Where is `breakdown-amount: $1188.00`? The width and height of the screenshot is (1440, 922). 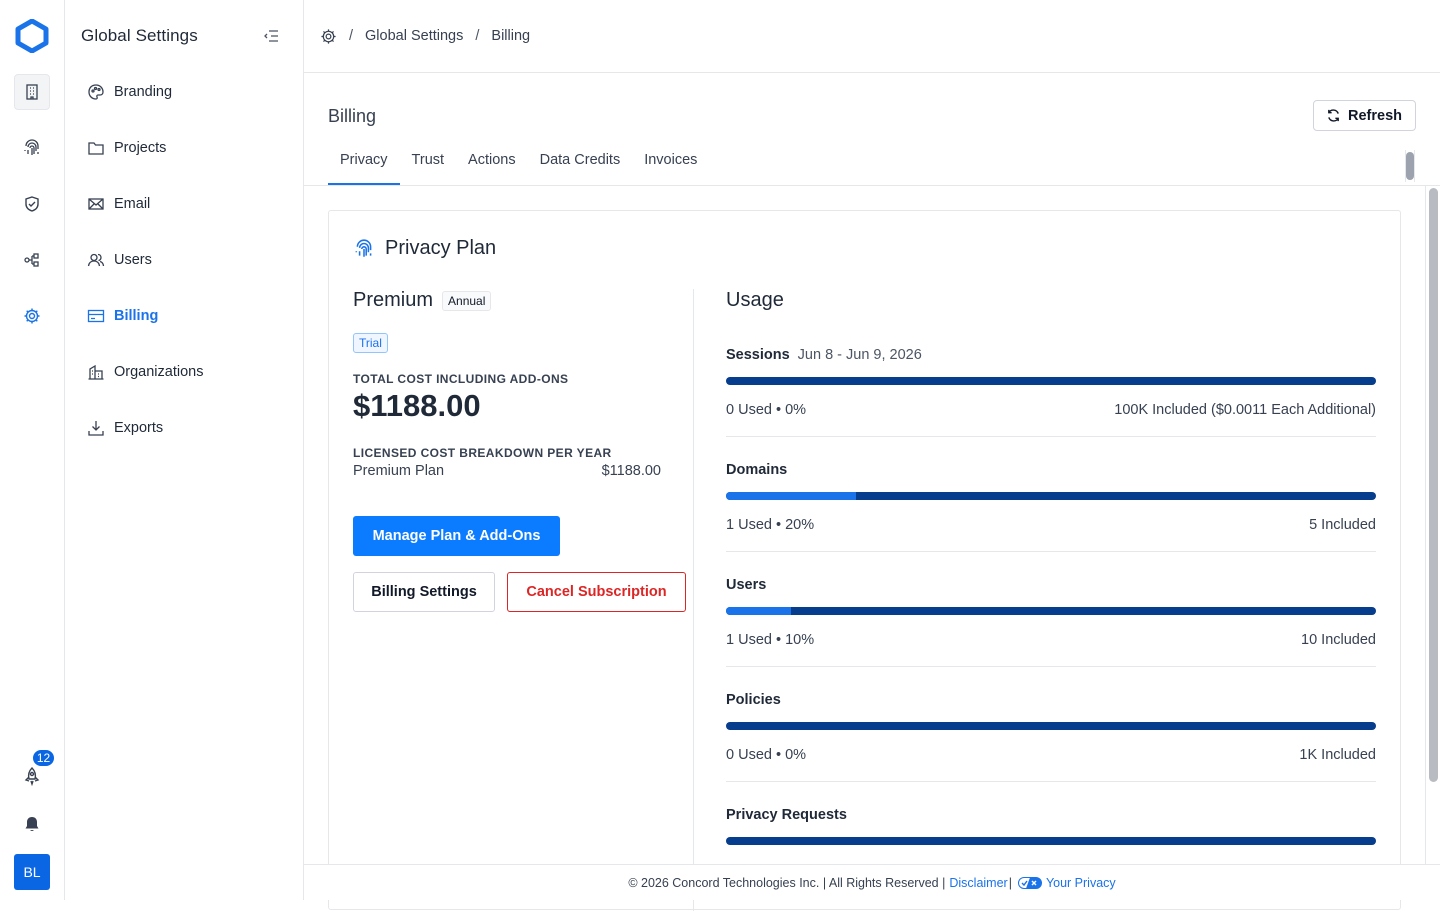 breakdown-amount: $1188.00 is located at coordinates (631, 471).